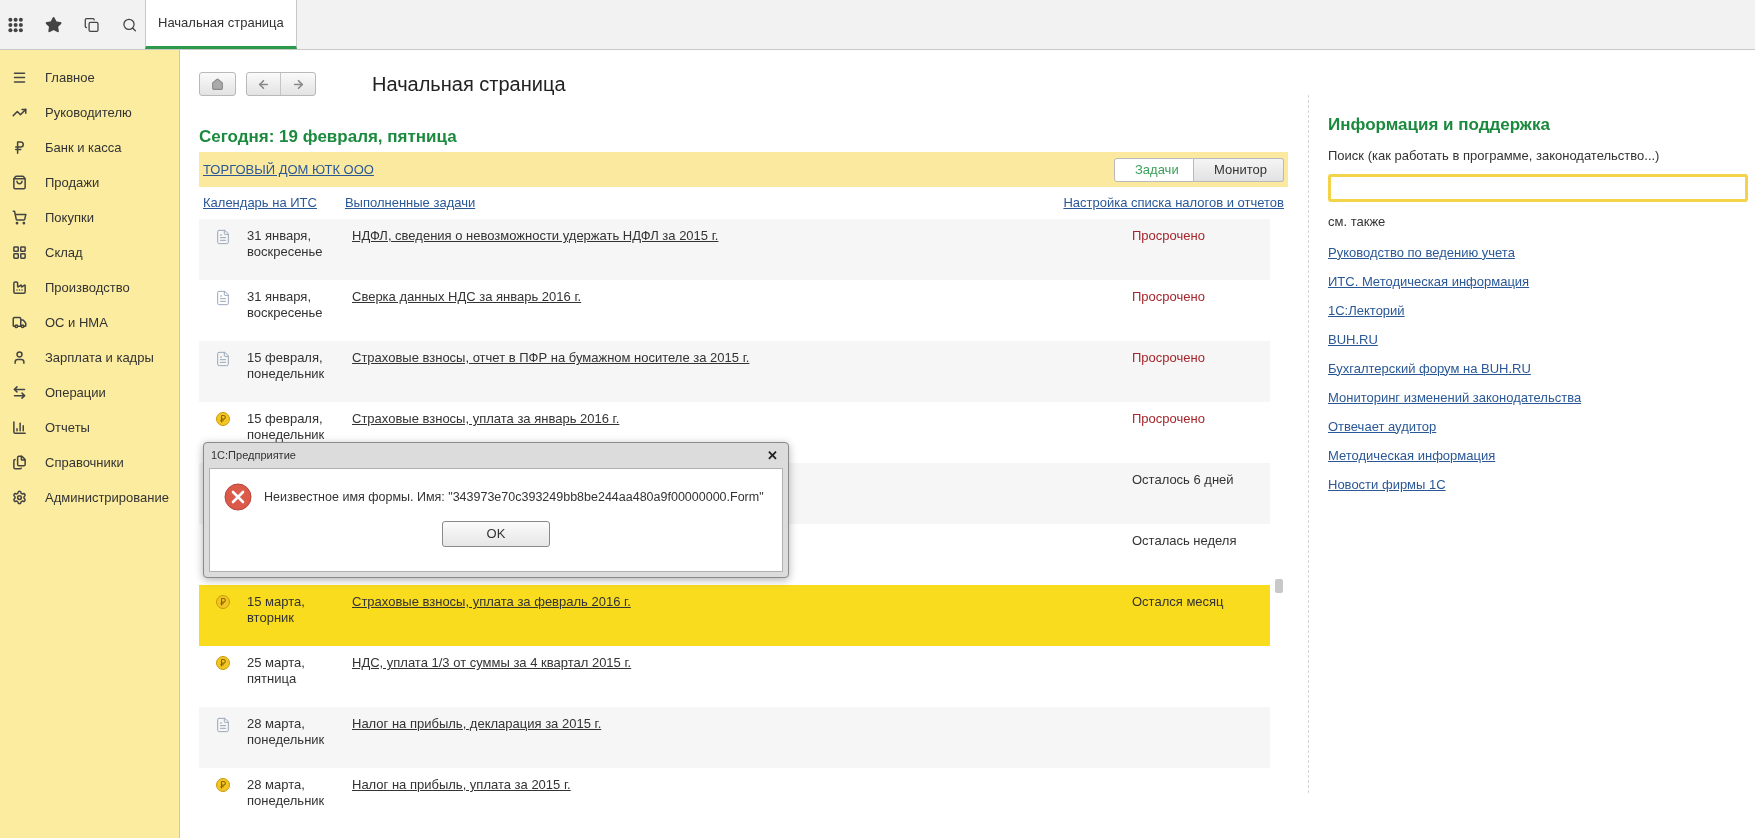 The width and height of the screenshot is (1755, 838). I want to click on search-label: Поиск (как работать в программе, законодательство...), so click(1494, 156).